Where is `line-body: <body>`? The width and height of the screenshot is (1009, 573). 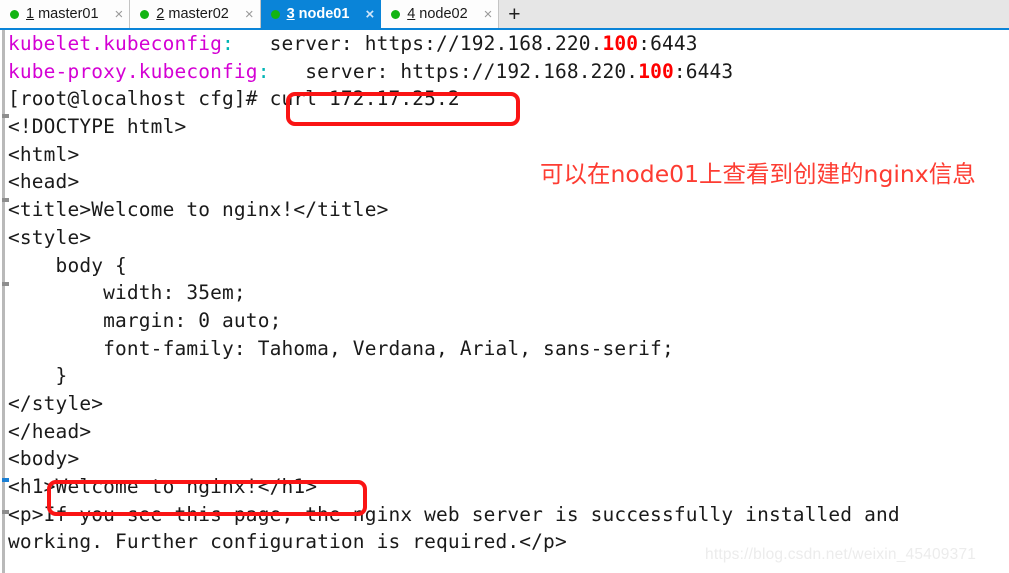 line-body: <body> is located at coordinates (508, 459).